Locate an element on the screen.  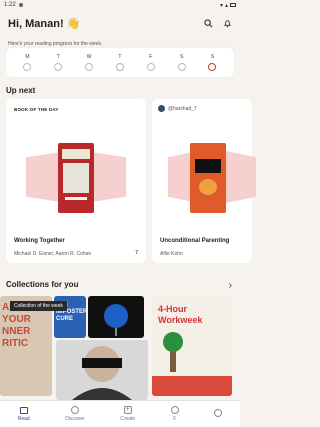
day-monday: M is located at coordinates (27, 62).